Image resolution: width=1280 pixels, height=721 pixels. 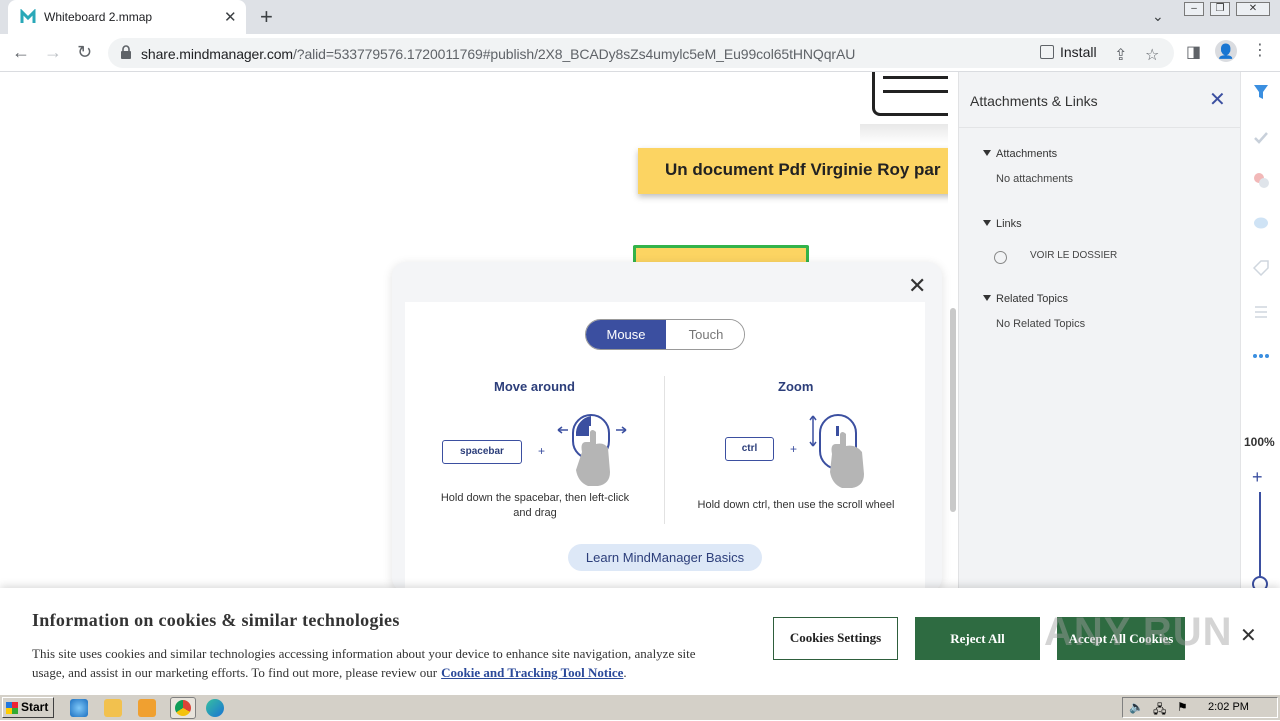 I want to click on topic-document-image, so click(x=910, y=94).